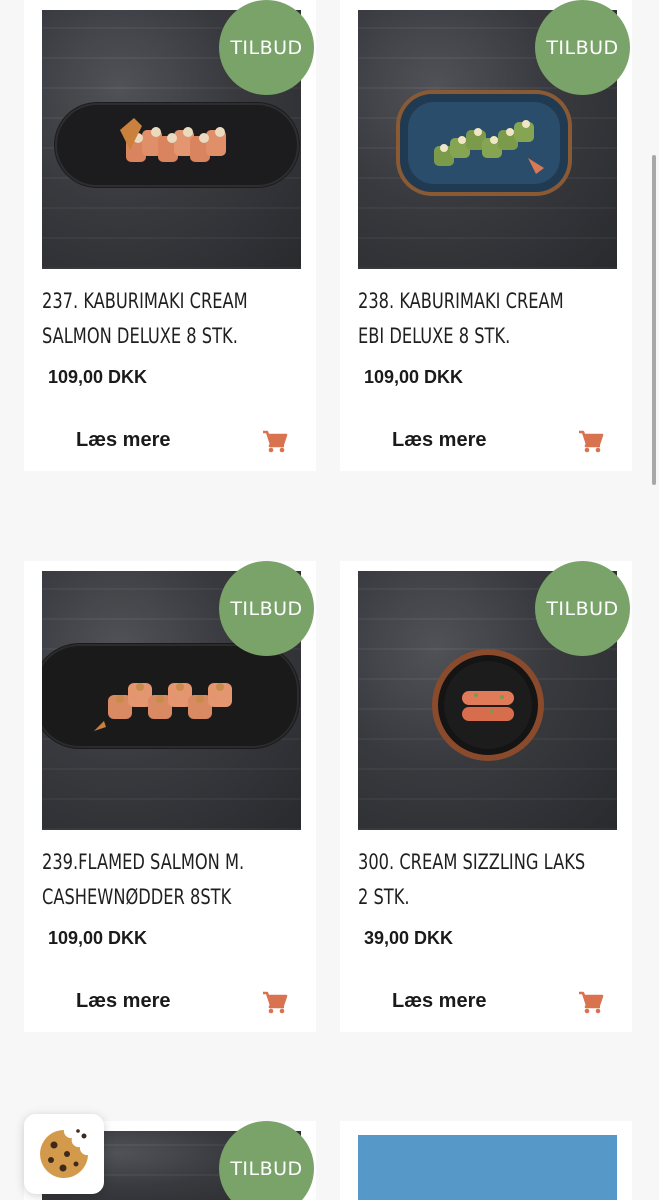 Image resolution: width=659 pixels, height=1200 pixels. I want to click on product-title-line: EBI DELUXE 8 STK., so click(434, 336).